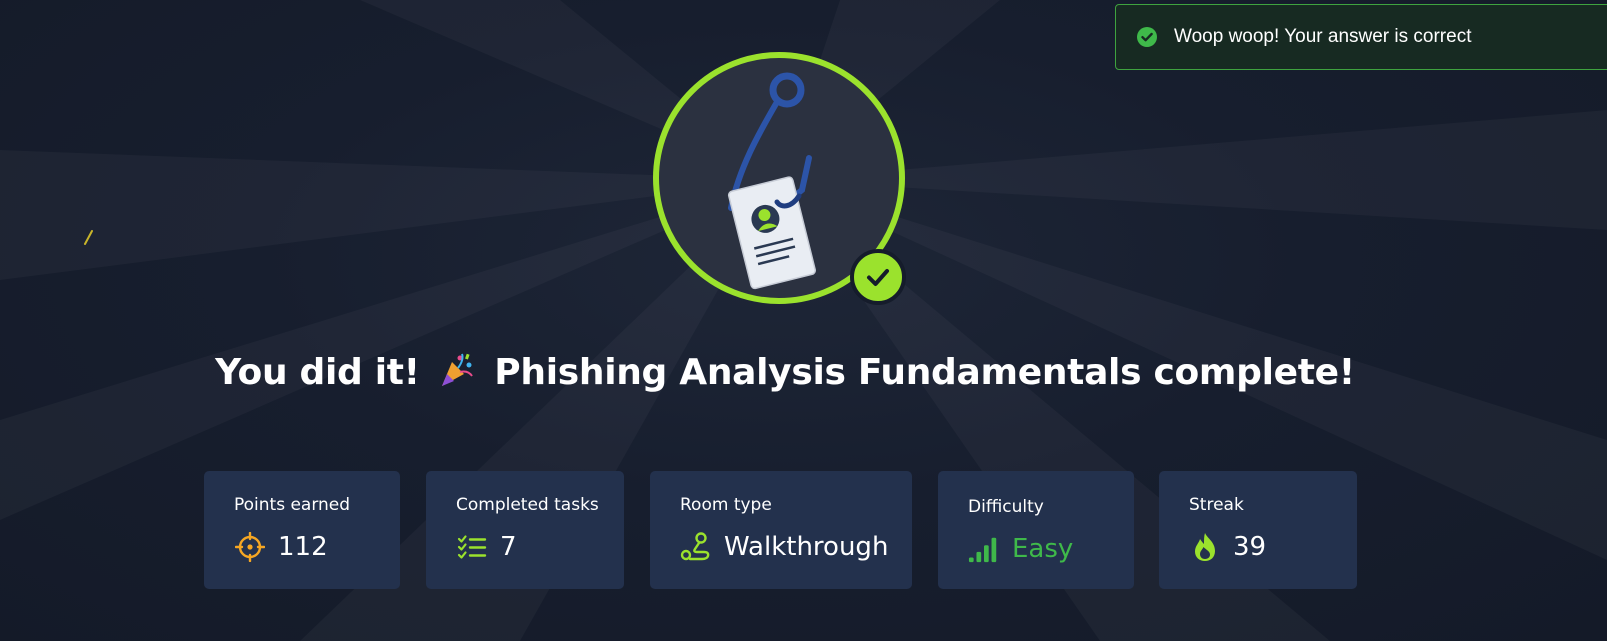 The width and height of the screenshot is (1607, 641). Describe the element at coordinates (984, 549) in the screenshot. I see `signal-bars-icon` at that location.